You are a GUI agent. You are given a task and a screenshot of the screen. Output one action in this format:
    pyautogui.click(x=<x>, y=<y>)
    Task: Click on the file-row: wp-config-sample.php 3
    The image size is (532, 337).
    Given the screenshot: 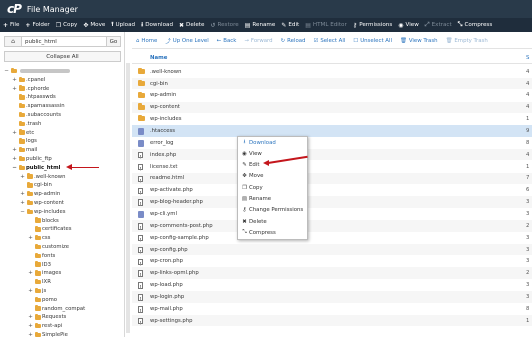 What is the action you would take?
    pyautogui.click(x=332, y=238)
    